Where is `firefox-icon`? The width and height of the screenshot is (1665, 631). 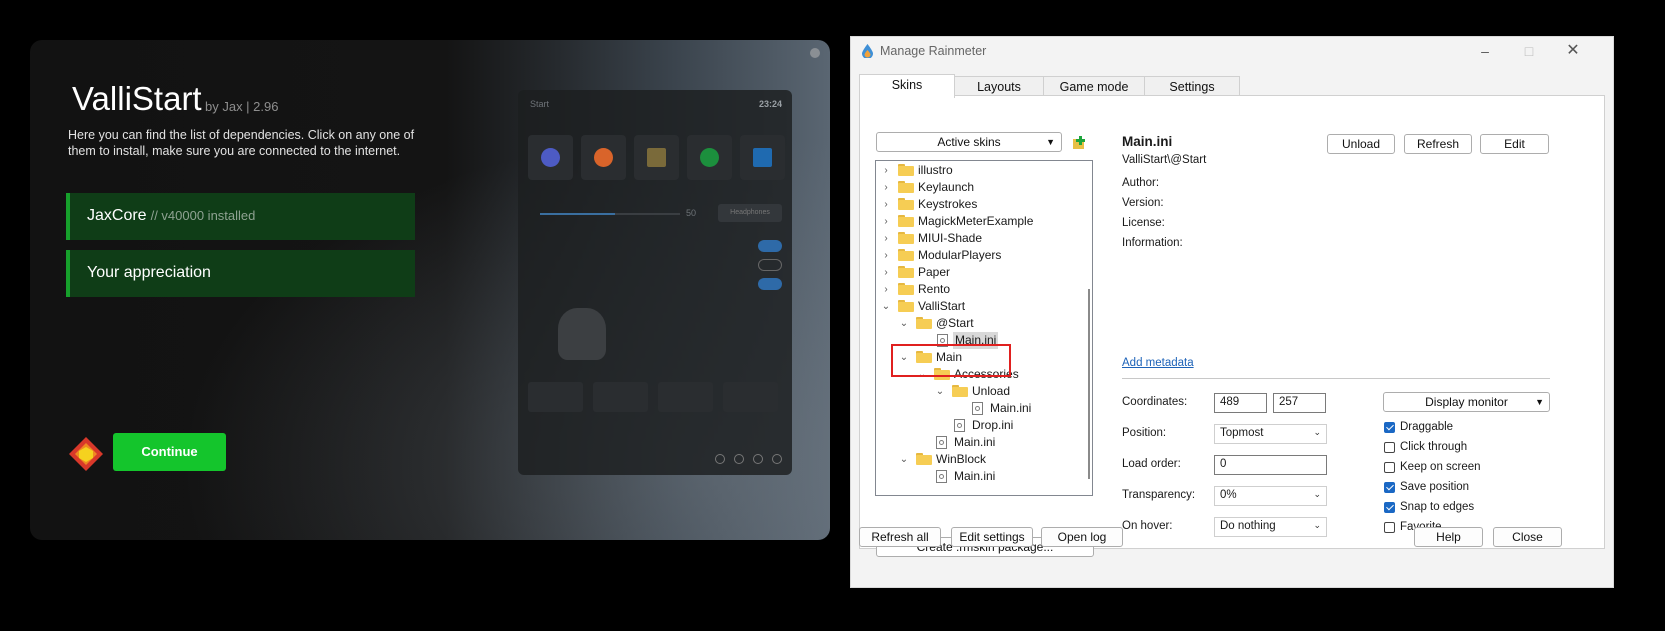
firefox-icon is located at coordinates (603, 157).